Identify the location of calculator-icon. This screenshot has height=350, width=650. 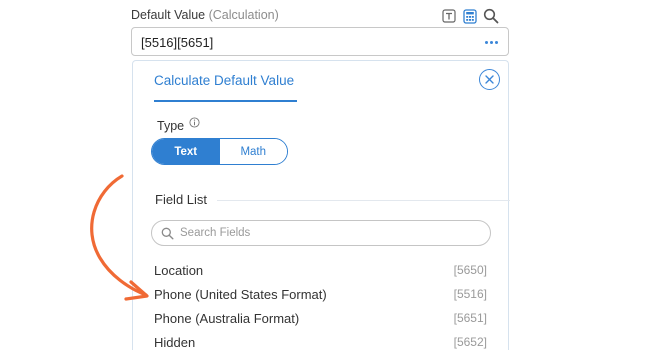
(470, 16).